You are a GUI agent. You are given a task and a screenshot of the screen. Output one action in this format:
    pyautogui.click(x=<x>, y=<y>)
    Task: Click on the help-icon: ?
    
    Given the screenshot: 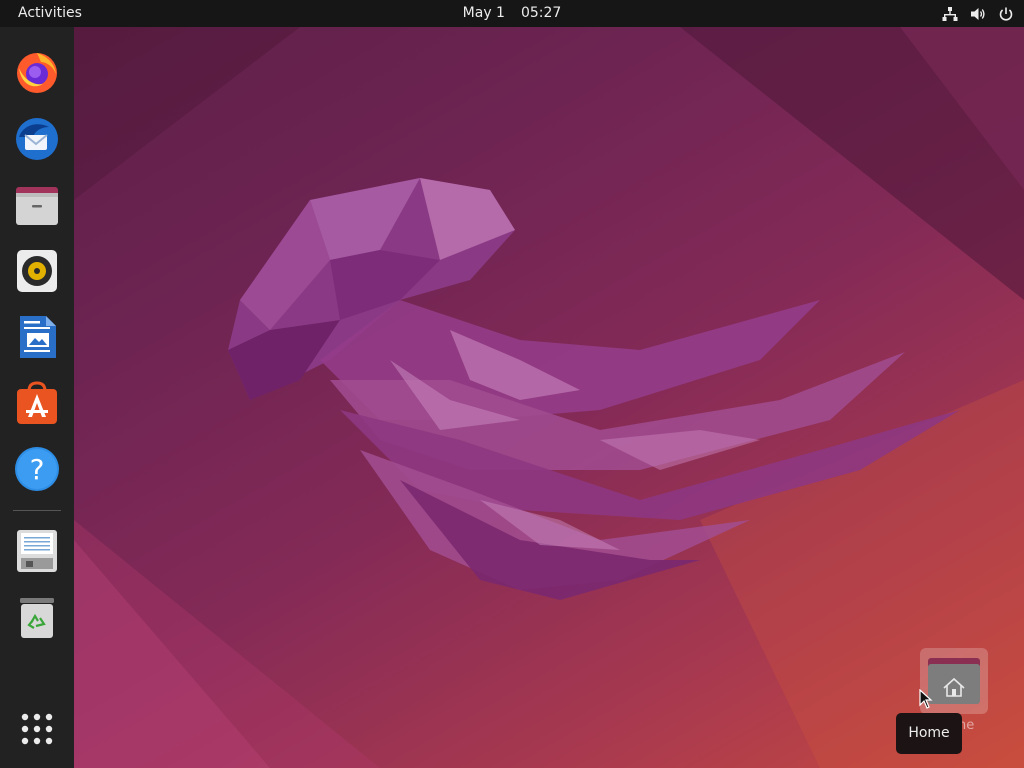 What is the action you would take?
    pyautogui.click(x=37, y=469)
    